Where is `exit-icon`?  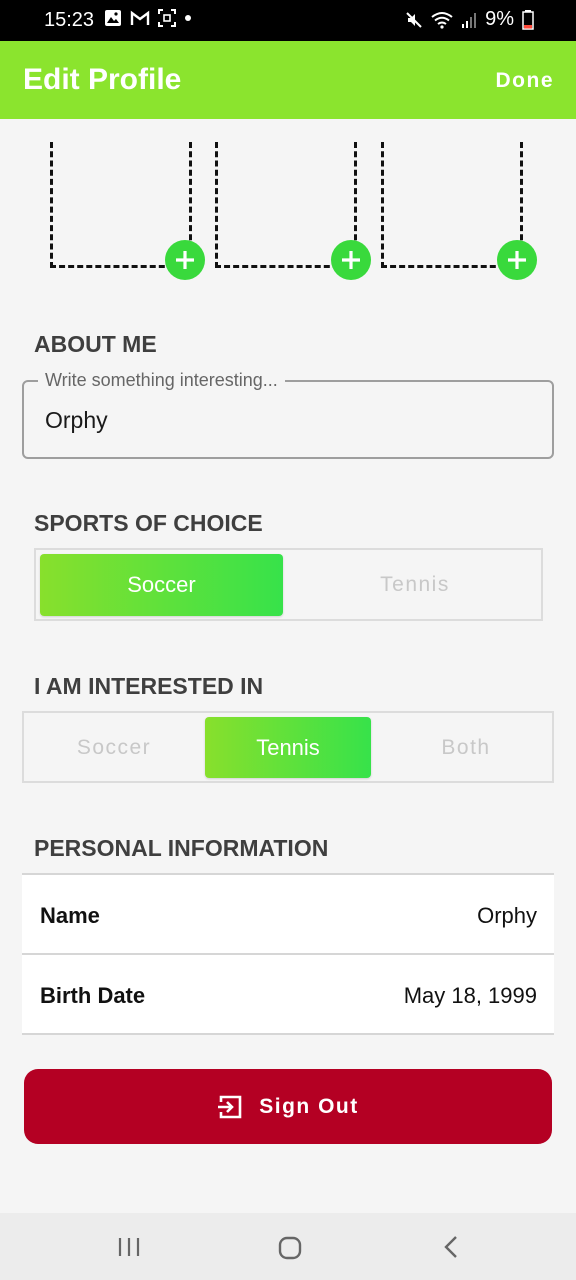 exit-icon is located at coordinates (230, 1106).